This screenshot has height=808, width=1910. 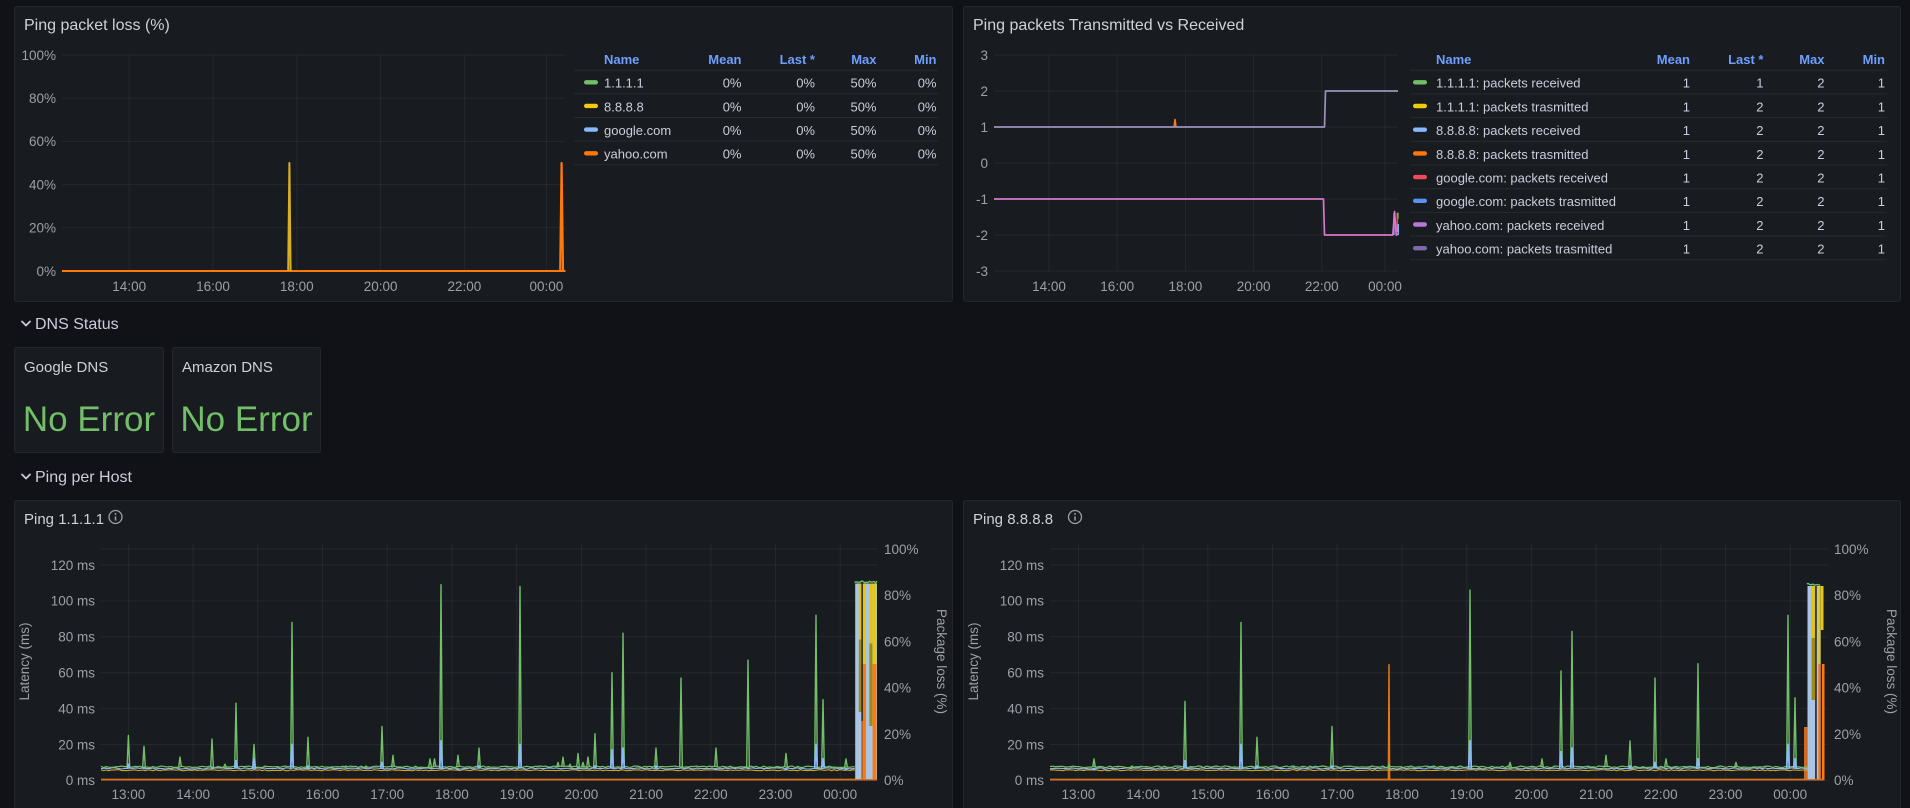 I want to click on svg-text: 0, so click(x=984, y=163).